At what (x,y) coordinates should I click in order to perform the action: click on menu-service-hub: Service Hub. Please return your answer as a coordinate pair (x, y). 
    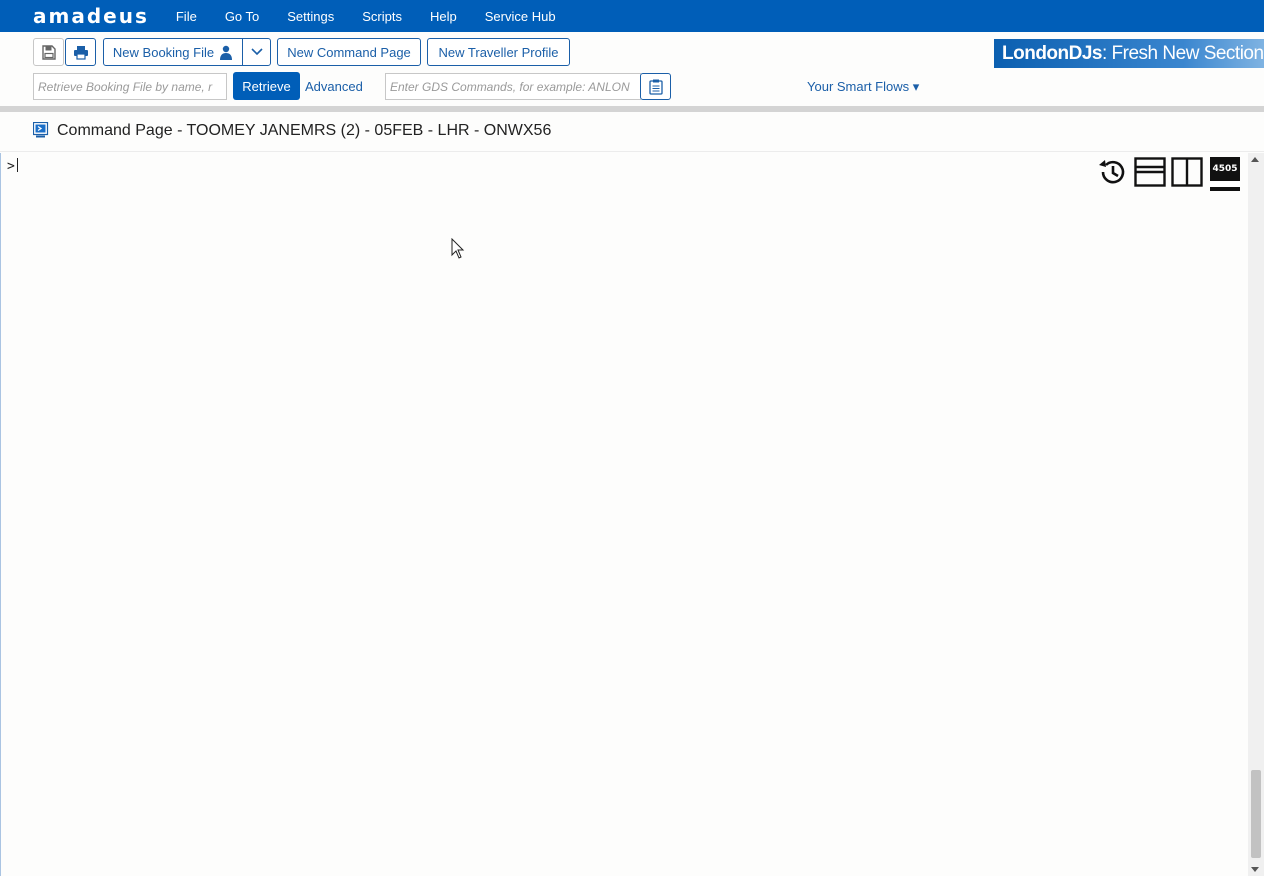
    Looking at the image, I should click on (520, 16).